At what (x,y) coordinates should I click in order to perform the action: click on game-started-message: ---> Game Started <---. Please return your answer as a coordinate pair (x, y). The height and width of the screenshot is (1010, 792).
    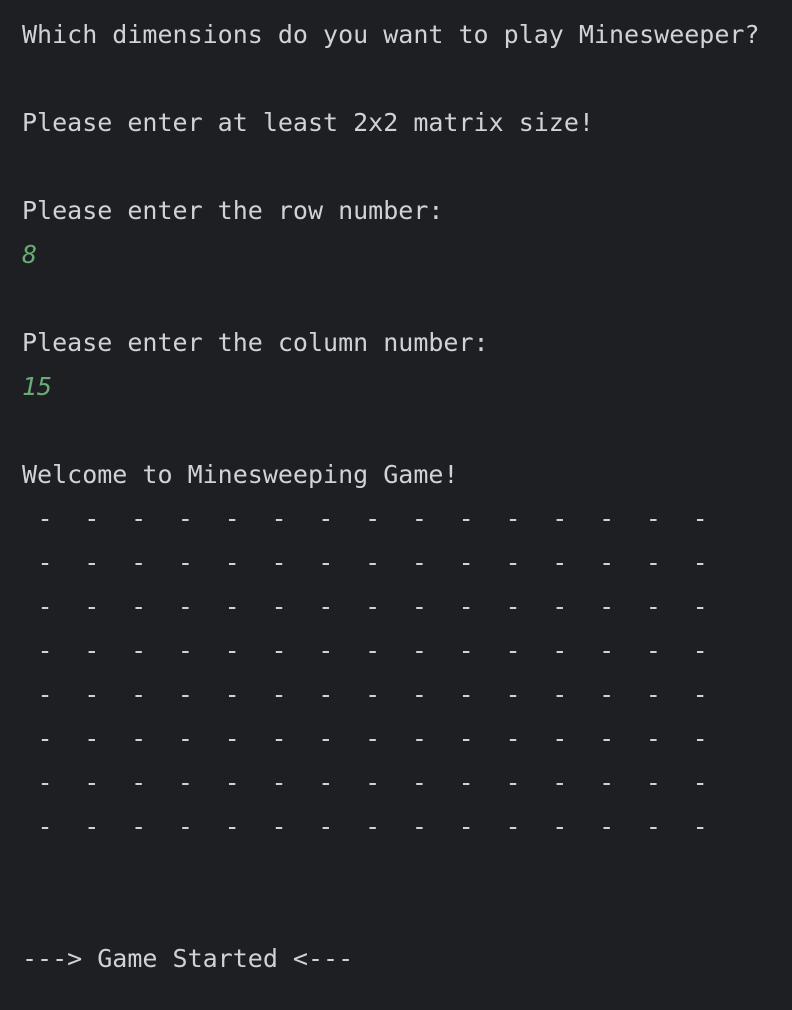
    Looking at the image, I should click on (188, 958).